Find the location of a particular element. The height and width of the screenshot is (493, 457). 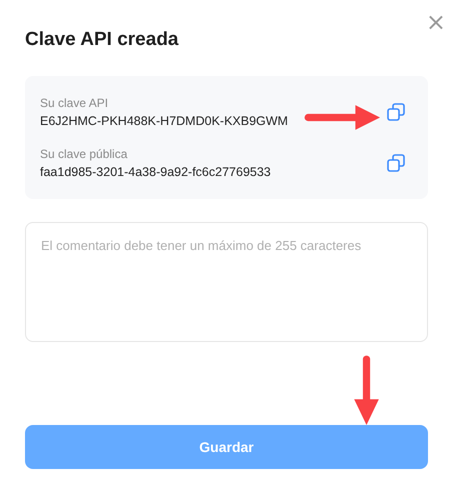

key-value: faa1d985-3201-4a38-9a92-fc6c27769533 is located at coordinates (155, 172).